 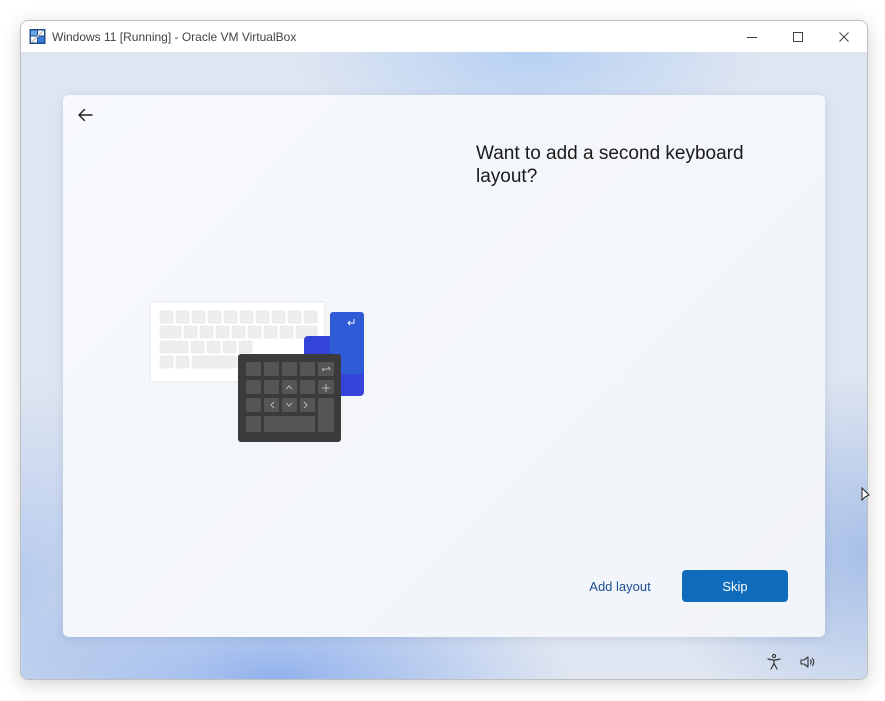 What do you see at coordinates (808, 662) in the screenshot?
I see `volume-icon` at bounding box center [808, 662].